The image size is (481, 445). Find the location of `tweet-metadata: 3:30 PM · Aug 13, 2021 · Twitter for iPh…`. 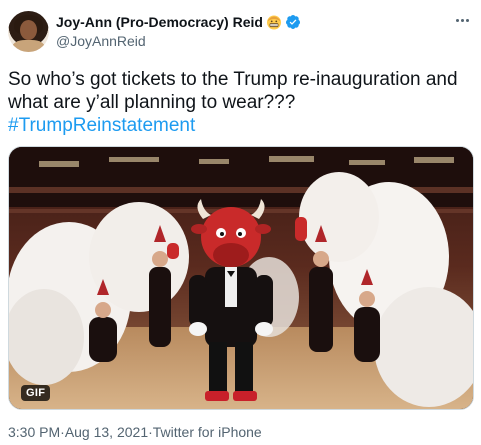

tweet-metadata: 3:30 PM · Aug 13, 2021 · Twitter for iPh… is located at coordinates (135, 432).